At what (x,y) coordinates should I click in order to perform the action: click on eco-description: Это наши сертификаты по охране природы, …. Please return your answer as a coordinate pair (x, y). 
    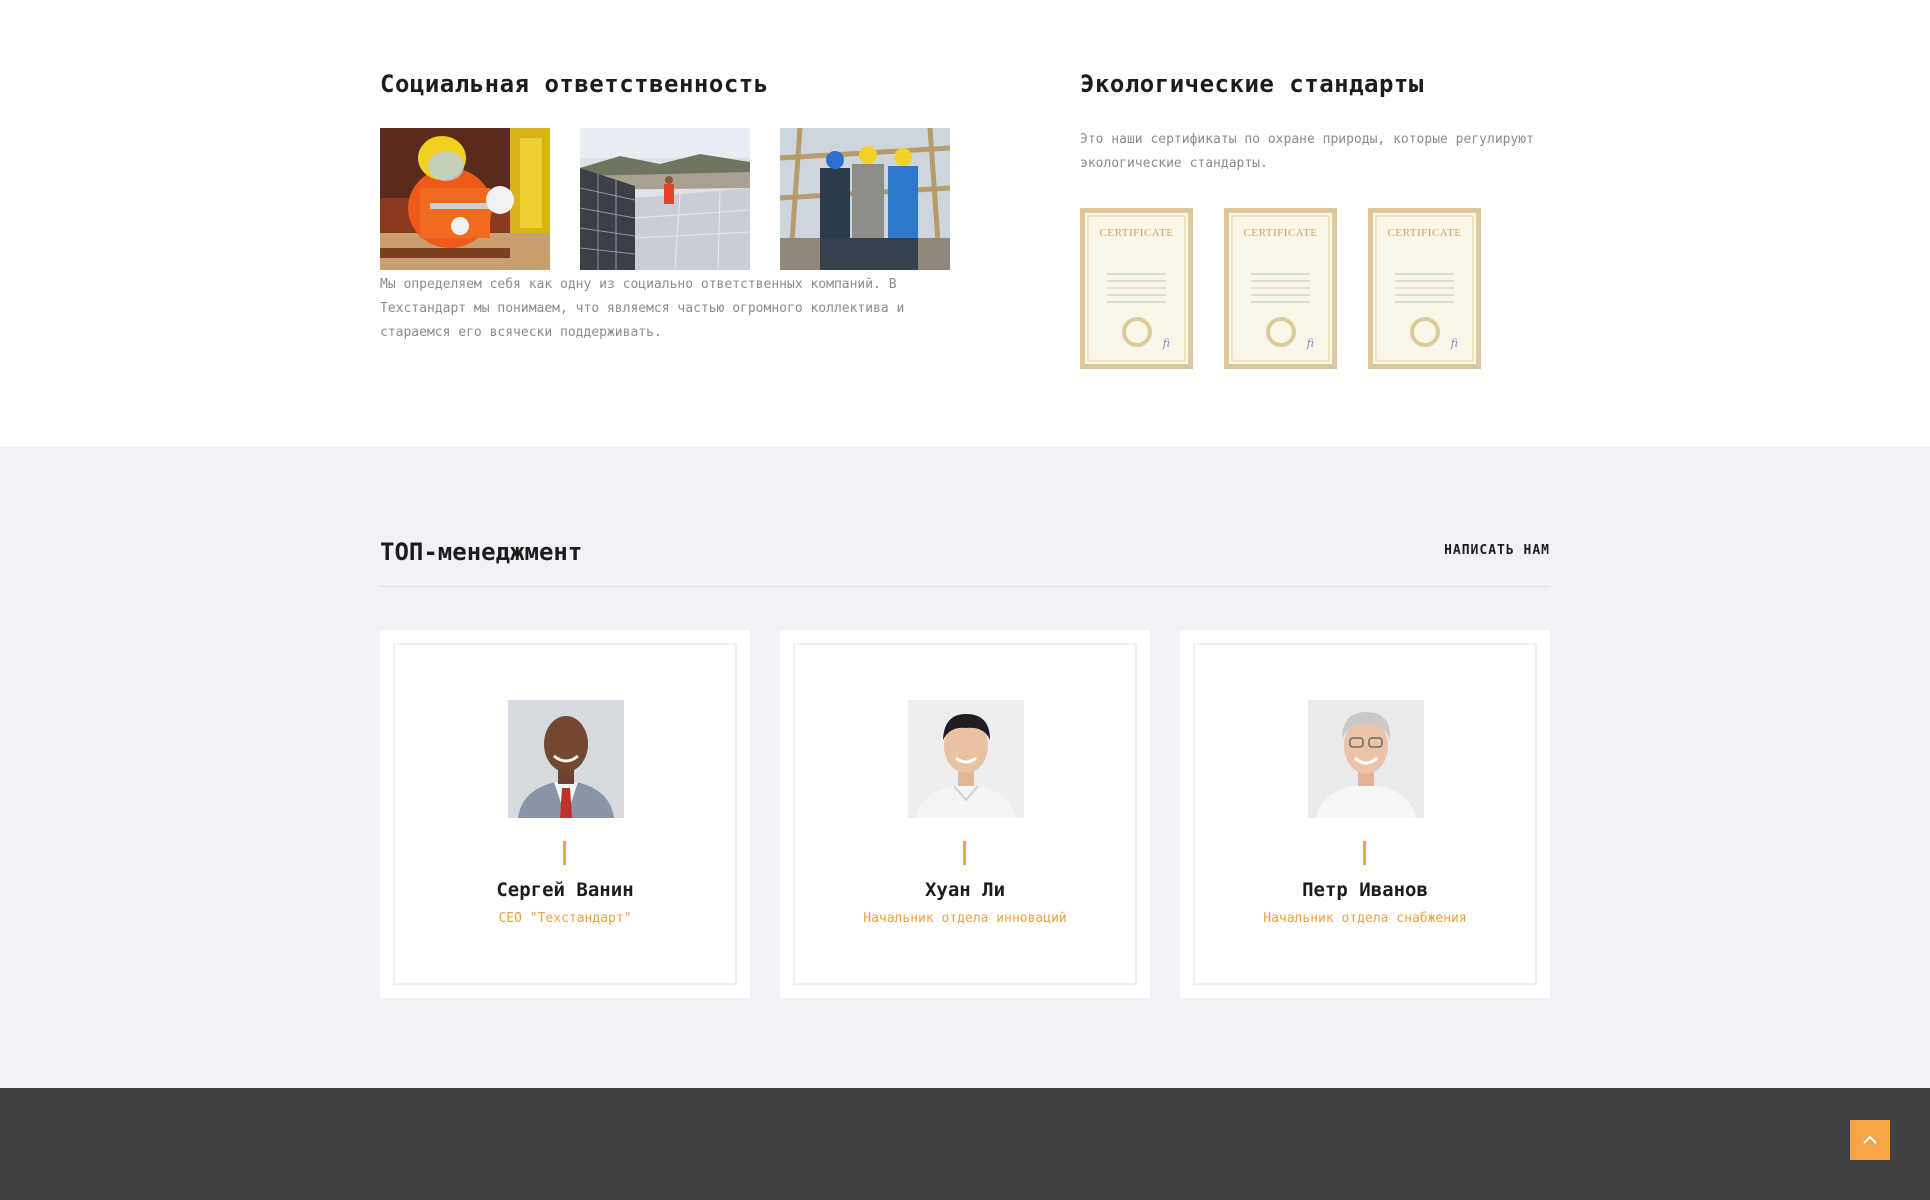
    Looking at the image, I should click on (1307, 151).